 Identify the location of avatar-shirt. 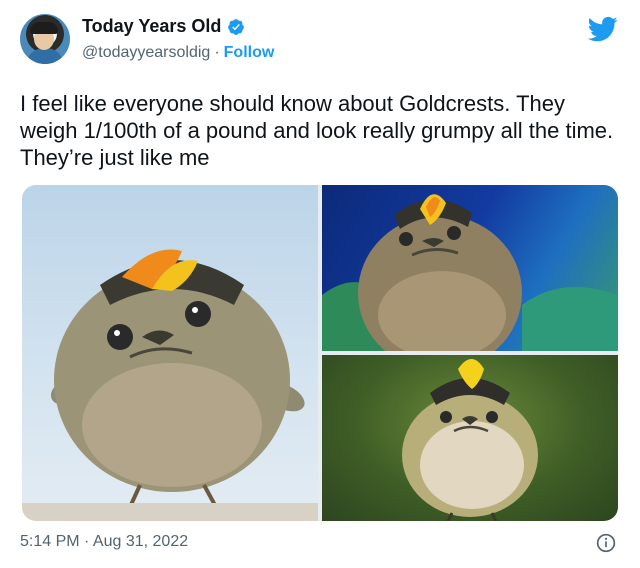
(45, 56).